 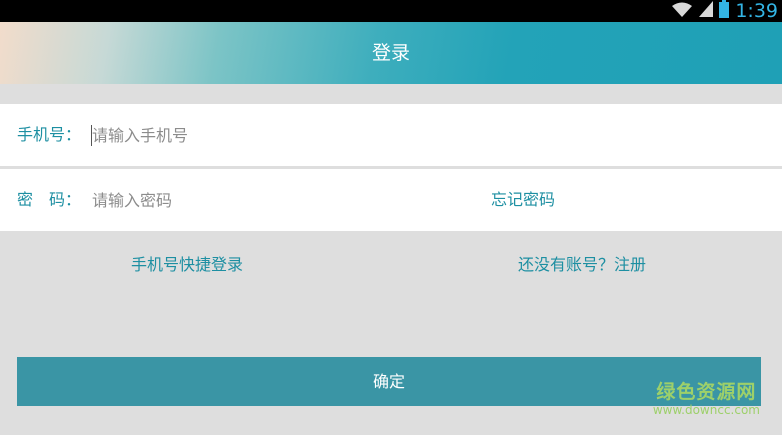 What do you see at coordinates (391, 11) in the screenshot?
I see `status-bar: 1:39` at bounding box center [391, 11].